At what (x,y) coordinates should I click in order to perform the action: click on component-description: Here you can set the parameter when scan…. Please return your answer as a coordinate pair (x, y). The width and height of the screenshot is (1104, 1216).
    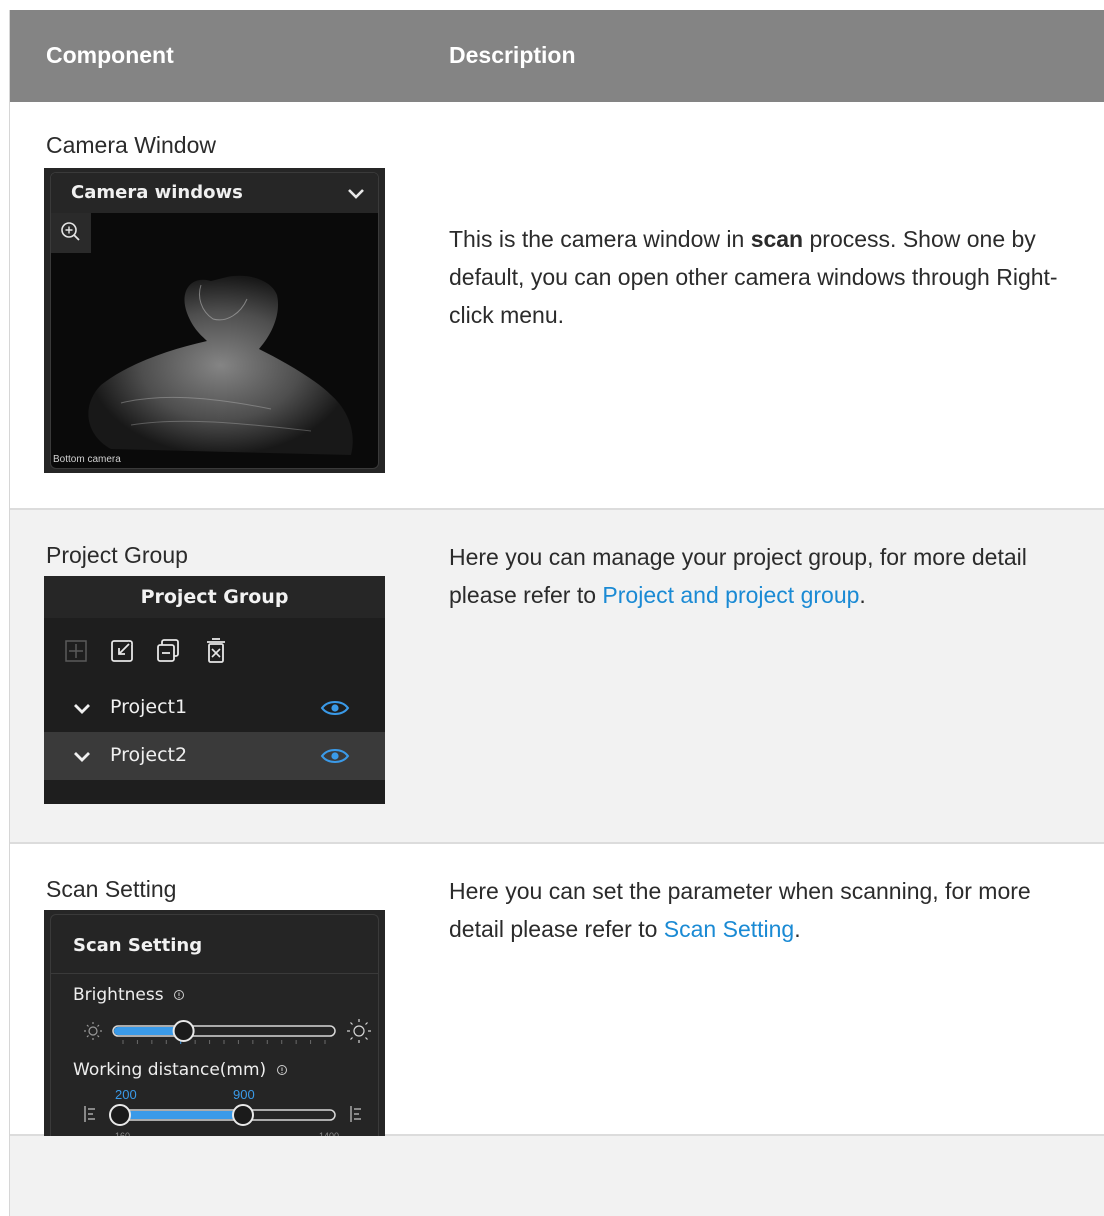
    Looking at the image, I should click on (769, 910).